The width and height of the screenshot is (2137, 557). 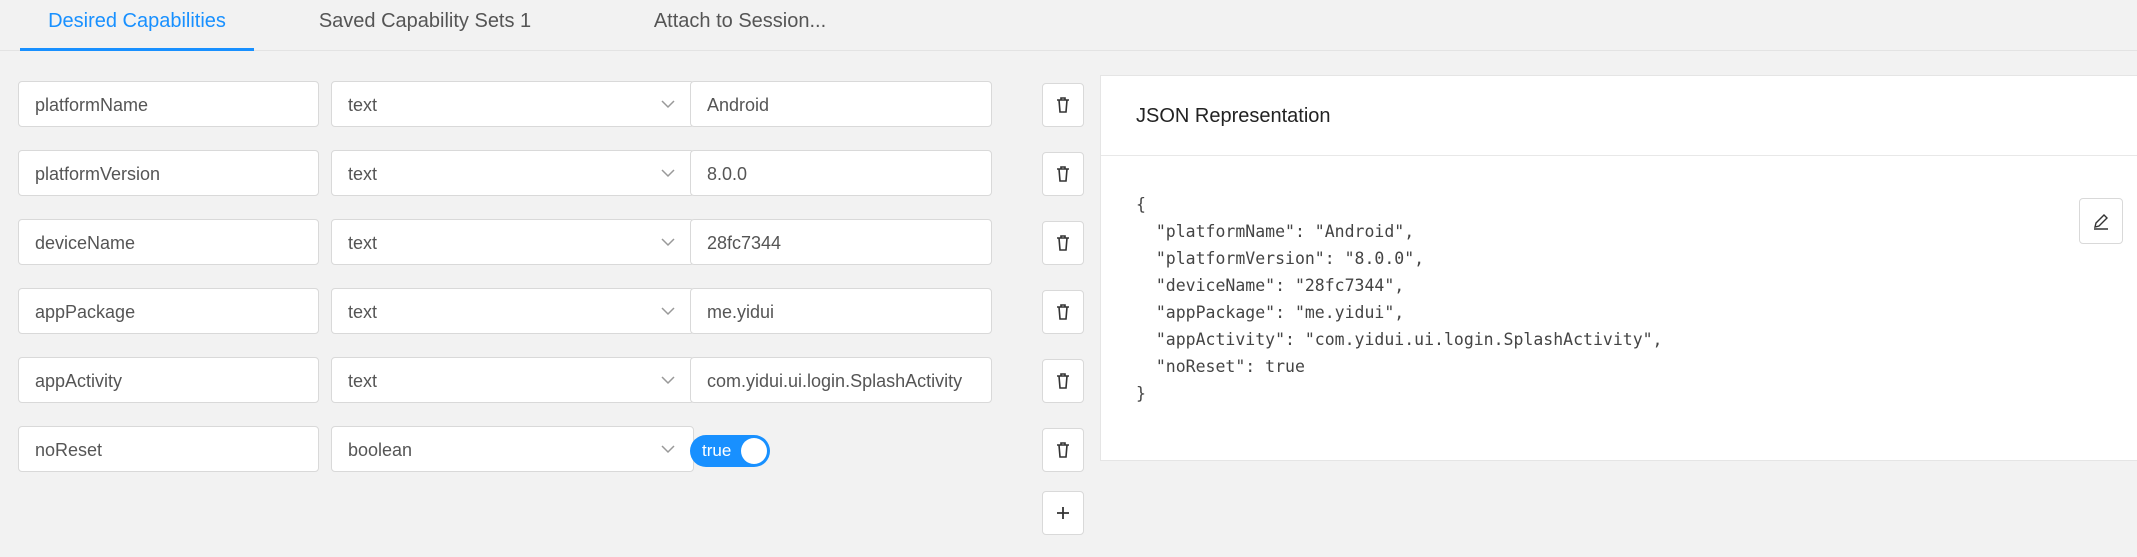 What do you see at coordinates (1220, 366) in the screenshot?
I see `json-line: "noReset": true` at bounding box center [1220, 366].